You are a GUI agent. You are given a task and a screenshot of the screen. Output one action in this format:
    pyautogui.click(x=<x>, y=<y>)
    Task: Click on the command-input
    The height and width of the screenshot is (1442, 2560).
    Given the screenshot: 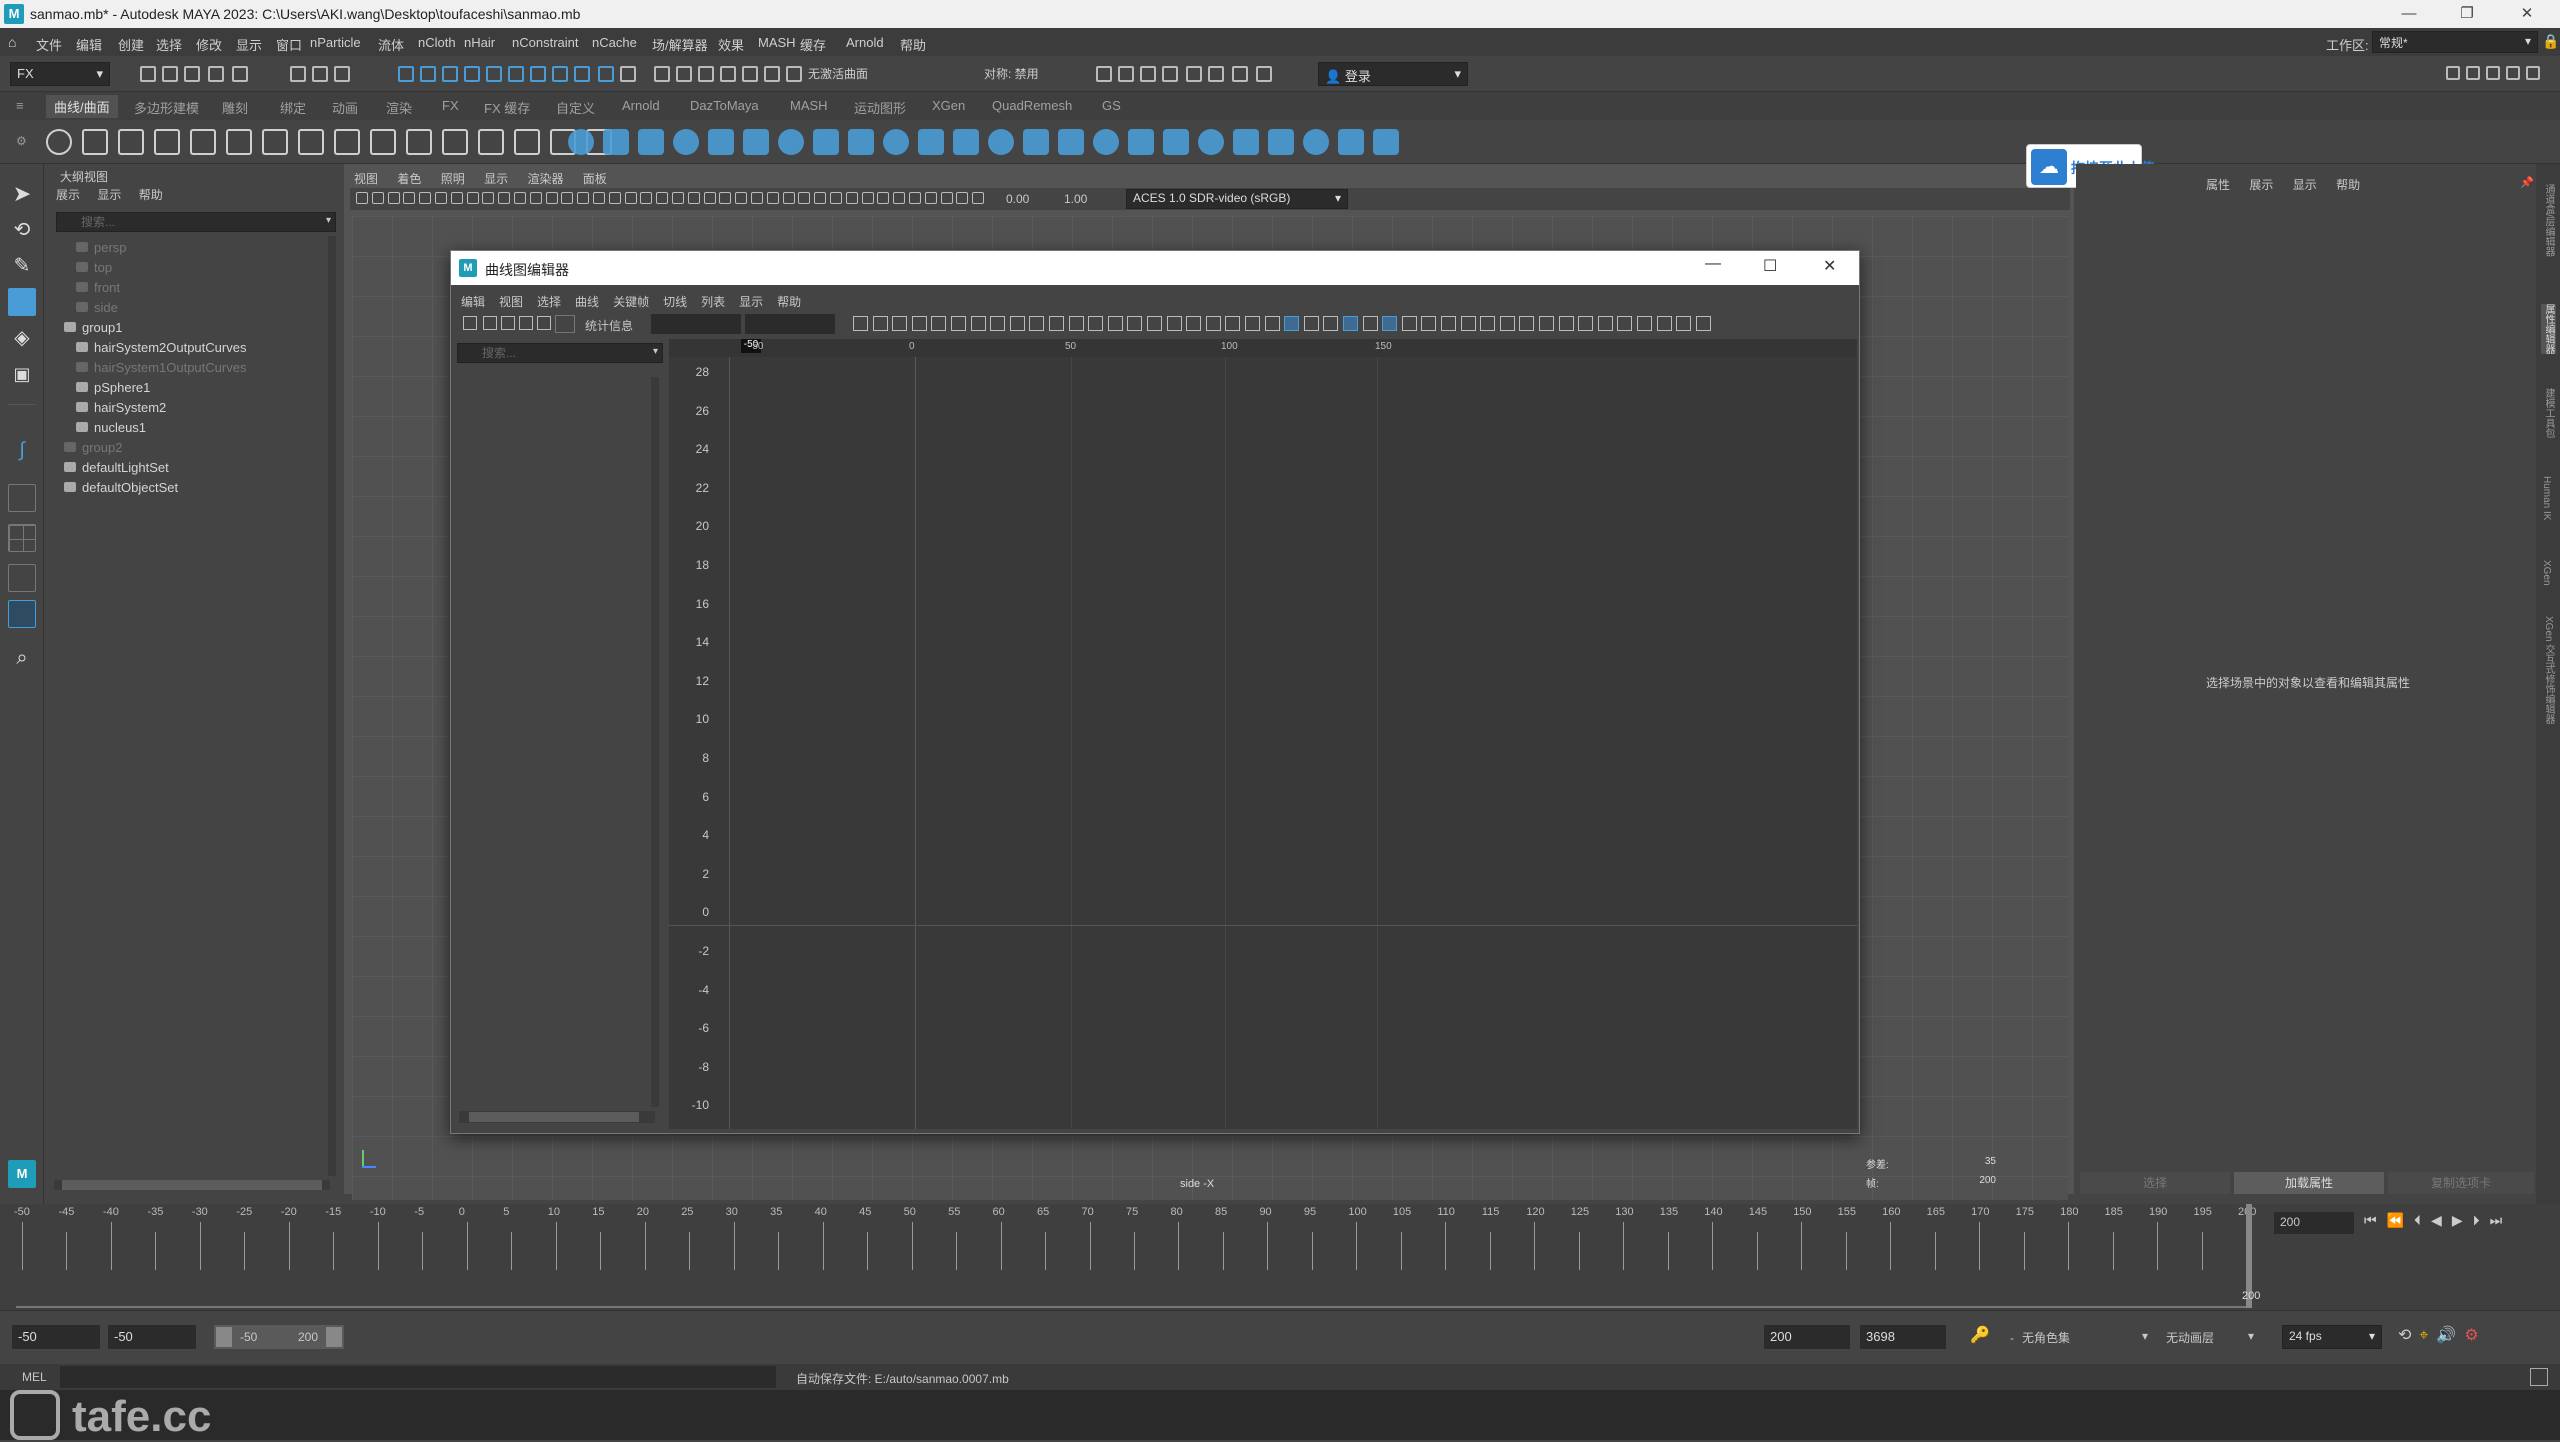 What is the action you would take?
    pyautogui.click(x=418, y=1377)
    